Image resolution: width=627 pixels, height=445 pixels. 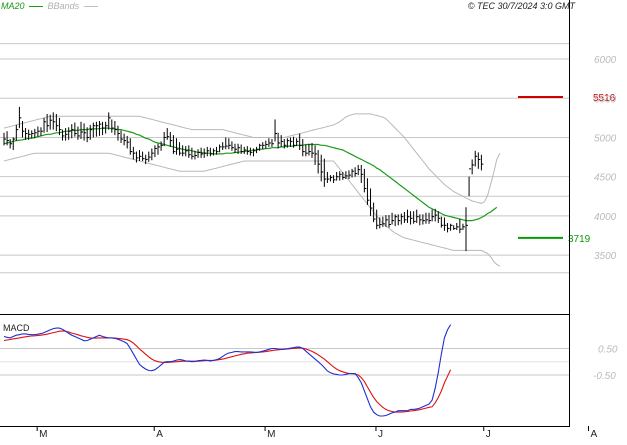 I want to click on macd-title: MACD, so click(x=16, y=328).